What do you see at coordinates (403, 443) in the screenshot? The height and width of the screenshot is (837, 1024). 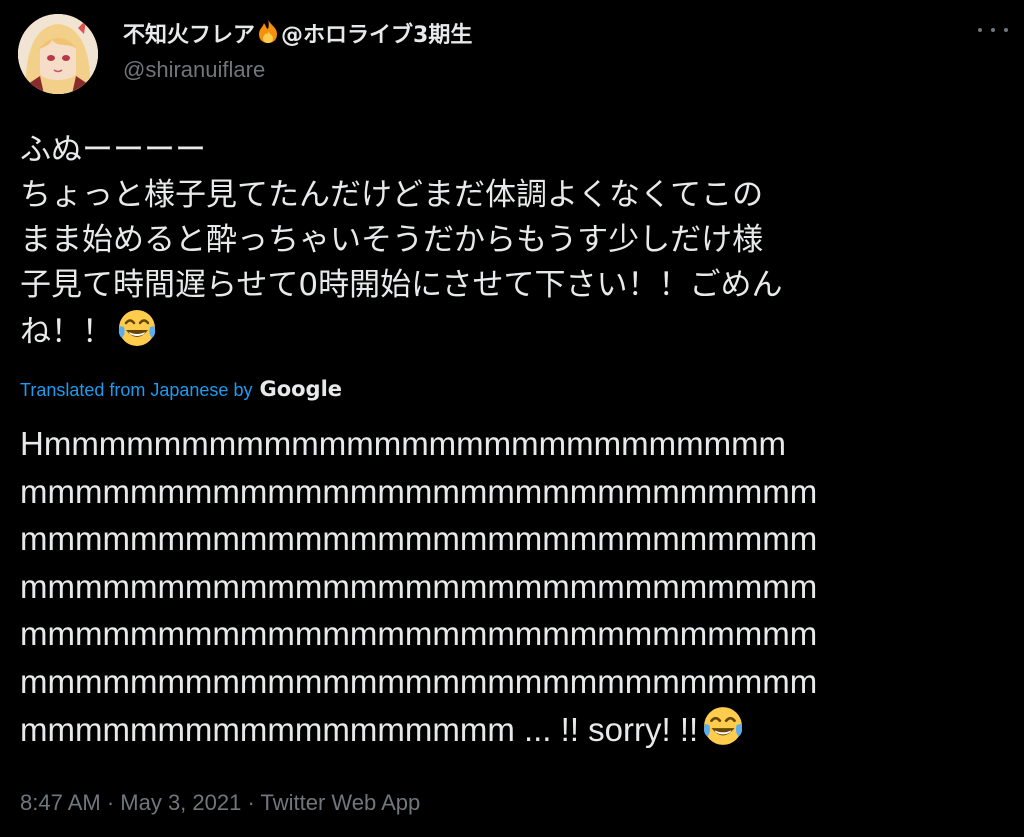 I see `translation-line: Hmmmmmmmmmmmmmmmmmmmmmmmmmmm` at bounding box center [403, 443].